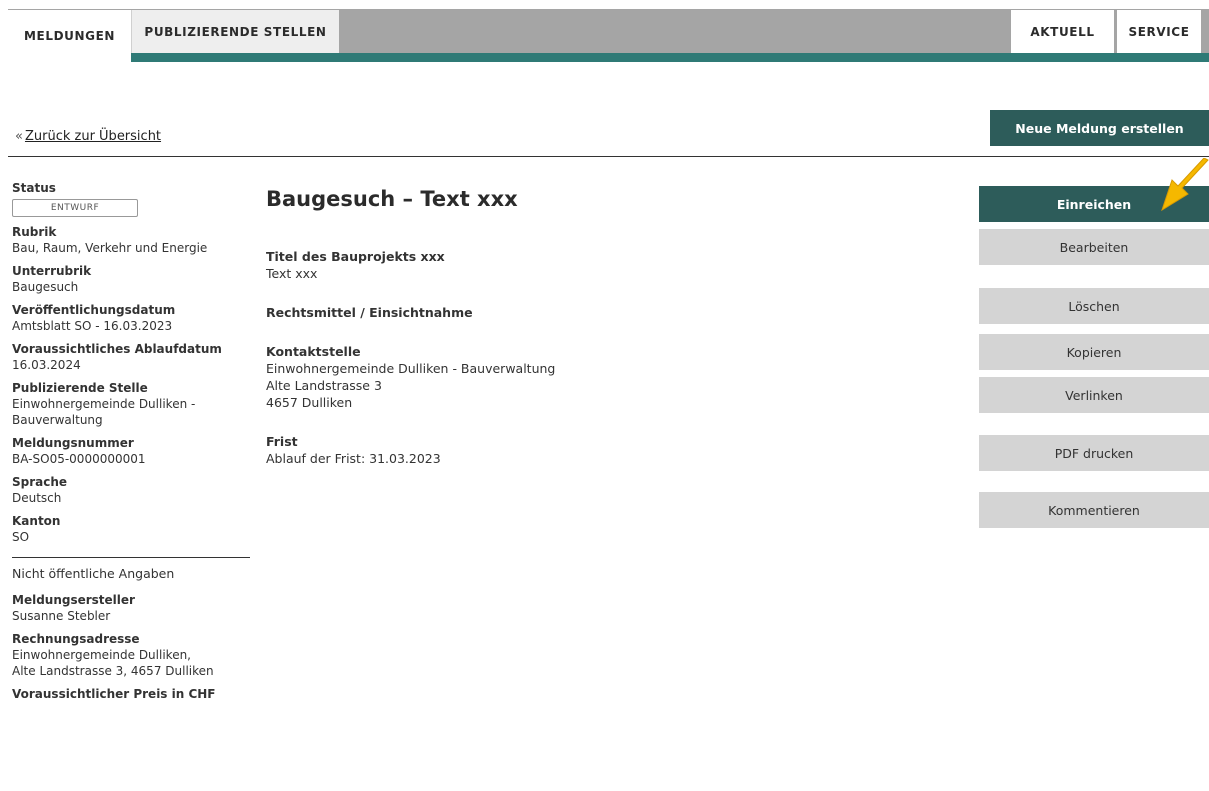 The width and height of the screenshot is (1209, 791). What do you see at coordinates (608, 57) in the screenshot?
I see `nav-accent-line` at bounding box center [608, 57].